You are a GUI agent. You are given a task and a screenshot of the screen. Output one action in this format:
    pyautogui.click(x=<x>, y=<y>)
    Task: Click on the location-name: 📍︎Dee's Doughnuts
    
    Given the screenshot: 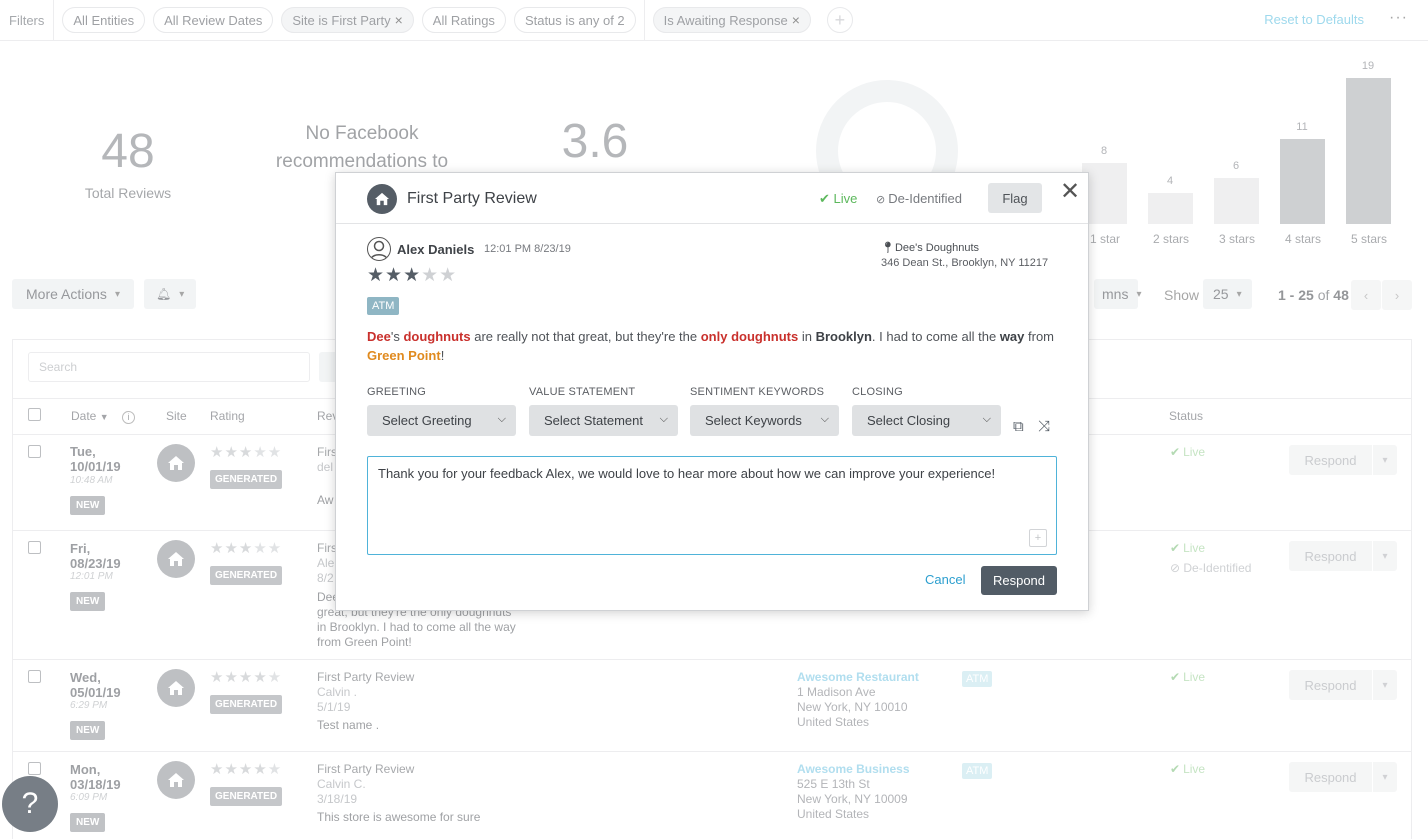 What is the action you would take?
    pyautogui.click(x=930, y=247)
    